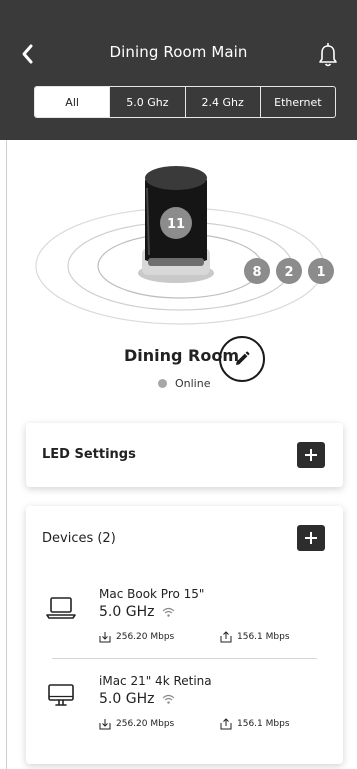  Describe the element at coordinates (193, 383) in the screenshot. I see `status-label: Online` at that location.